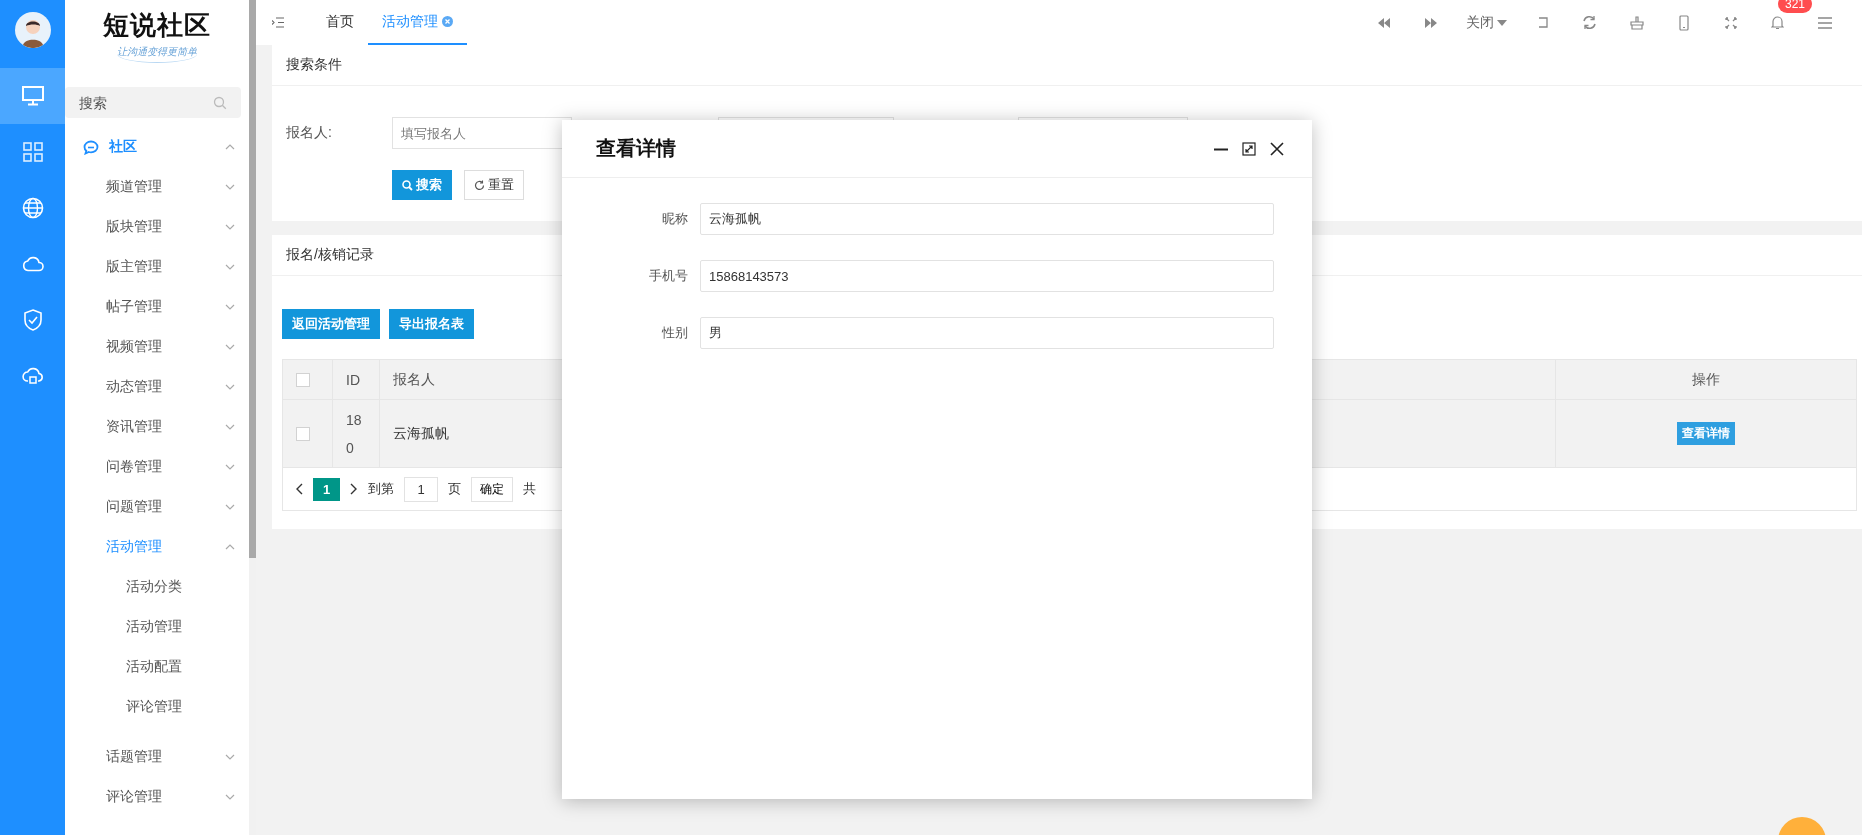  What do you see at coordinates (1486, 22) in the screenshot?
I see `close-menu-button: 关闭` at bounding box center [1486, 22].